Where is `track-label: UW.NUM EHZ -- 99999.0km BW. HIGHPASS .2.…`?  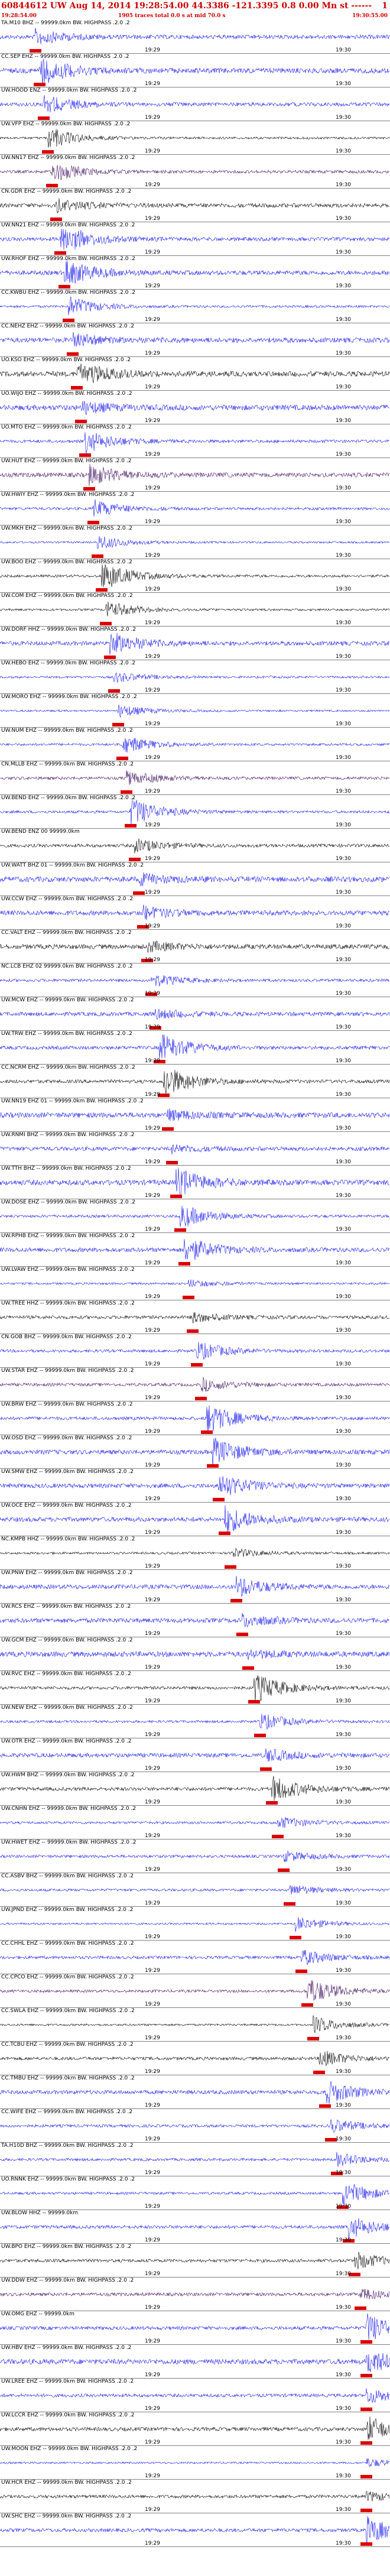
track-label: UW.NUM EHZ -- 99999.0km BW. HIGHPASS .2.… is located at coordinates (67, 731).